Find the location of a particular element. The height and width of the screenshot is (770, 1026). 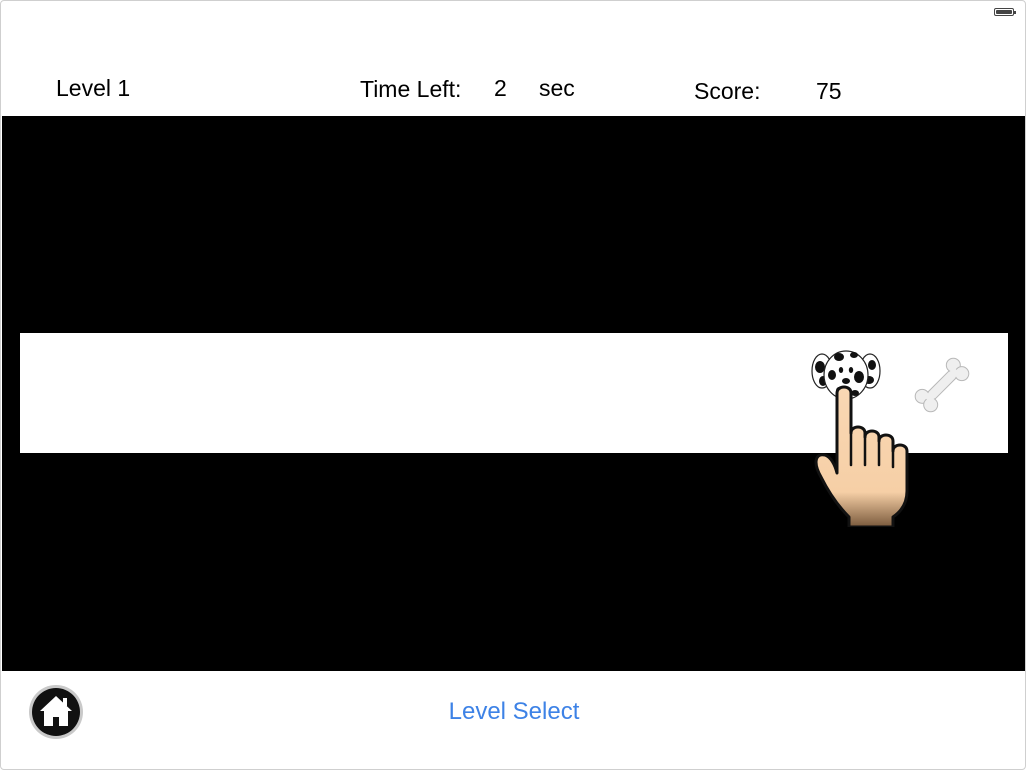

time-left-label: Time Left: is located at coordinates (411, 89).